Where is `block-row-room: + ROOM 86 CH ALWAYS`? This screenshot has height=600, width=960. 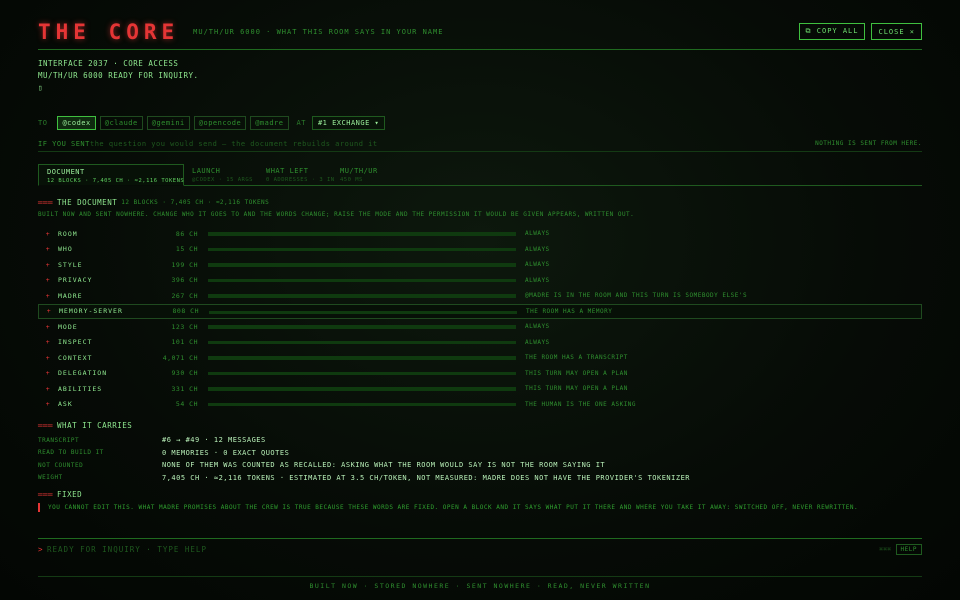 block-row-room: + ROOM 86 CH ALWAYS is located at coordinates (480, 234).